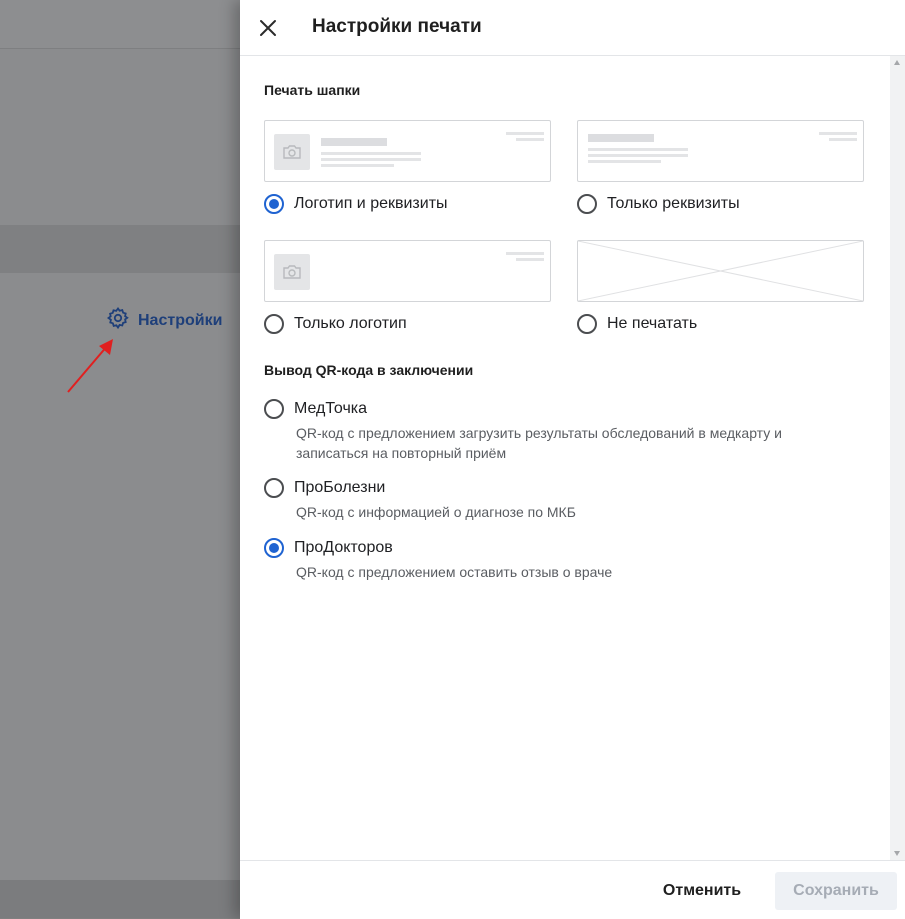  Describe the element at coordinates (407, 271) in the screenshot. I see `preview-logo-only` at that location.